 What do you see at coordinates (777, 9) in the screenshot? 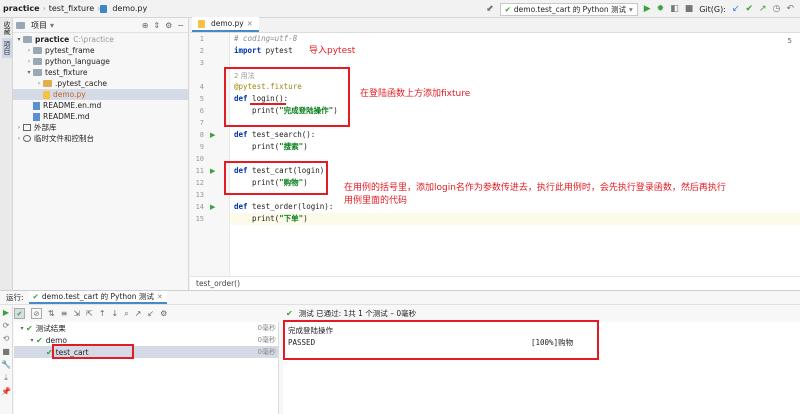
I see `history-icon: ◷` at bounding box center [777, 9].